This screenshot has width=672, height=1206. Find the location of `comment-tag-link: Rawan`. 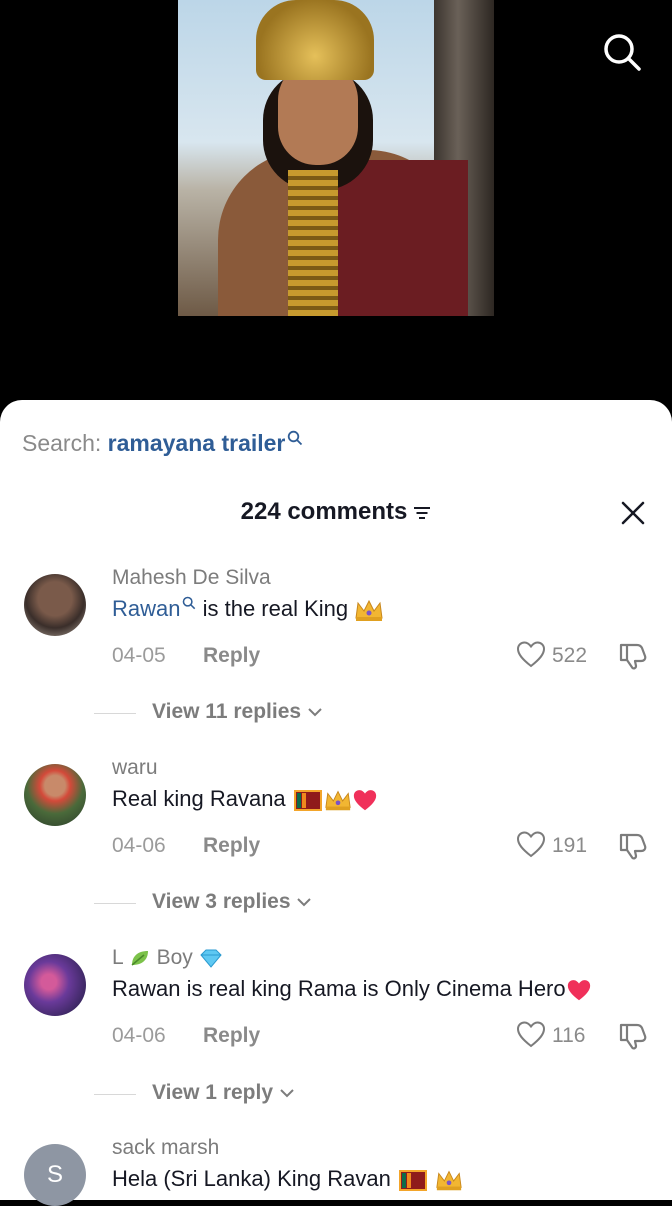

comment-tag-link: Rawan is located at coordinates (146, 608).